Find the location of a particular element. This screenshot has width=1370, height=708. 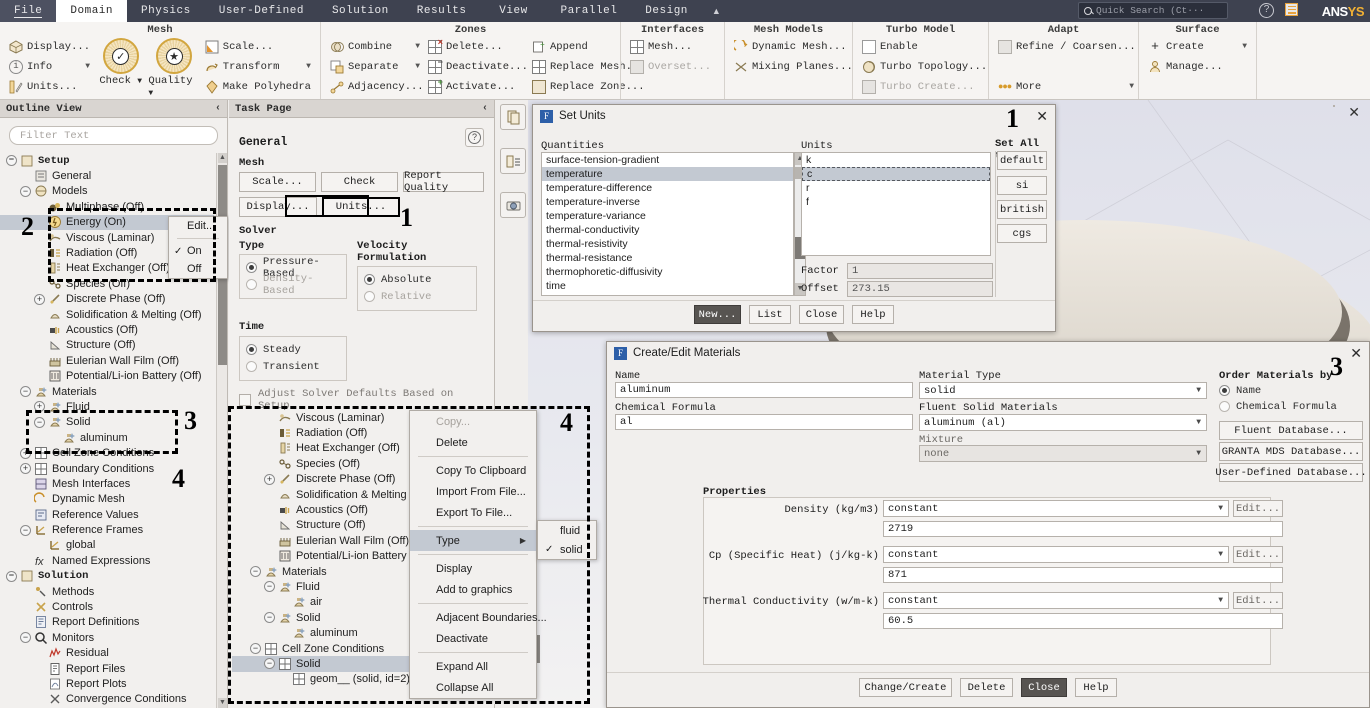

tree-node: + Fluid is located at coordinates (107, 406).